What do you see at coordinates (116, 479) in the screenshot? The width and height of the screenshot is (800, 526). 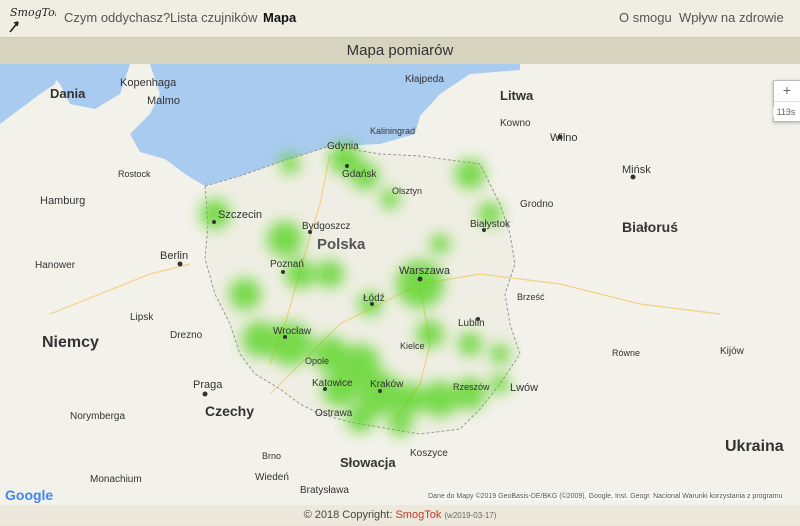 I see `city-label: Monachium` at bounding box center [116, 479].